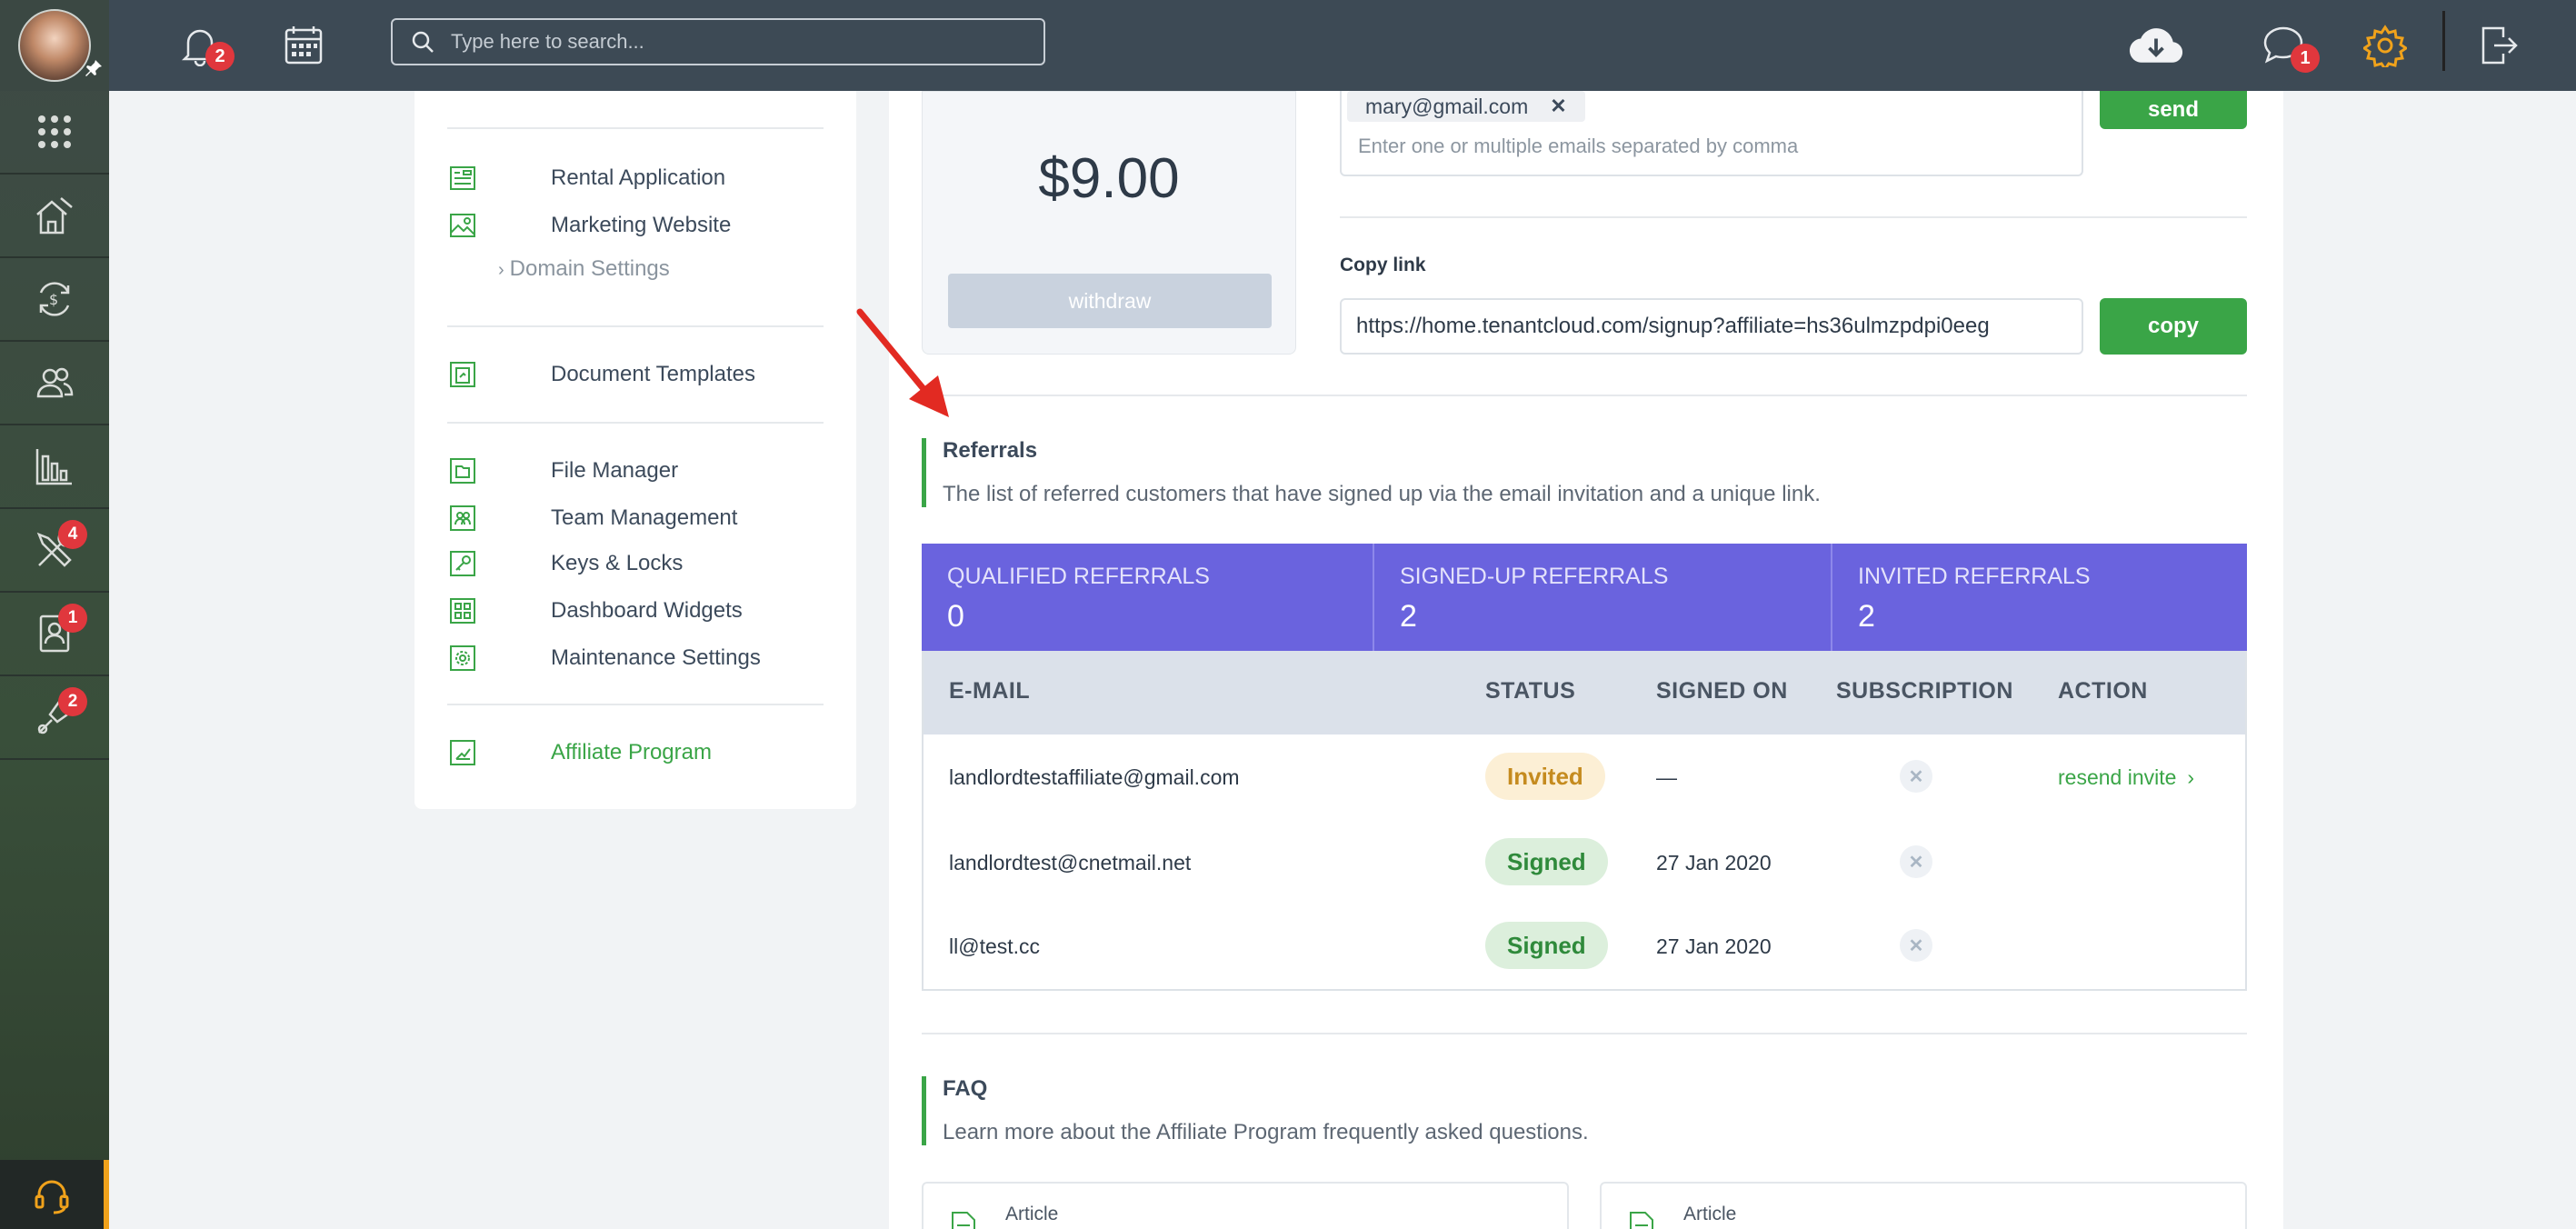 Image resolution: width=2576 pixels, height=1229 pixels. I want to click on apps-grid-icon, so click(54, 131).